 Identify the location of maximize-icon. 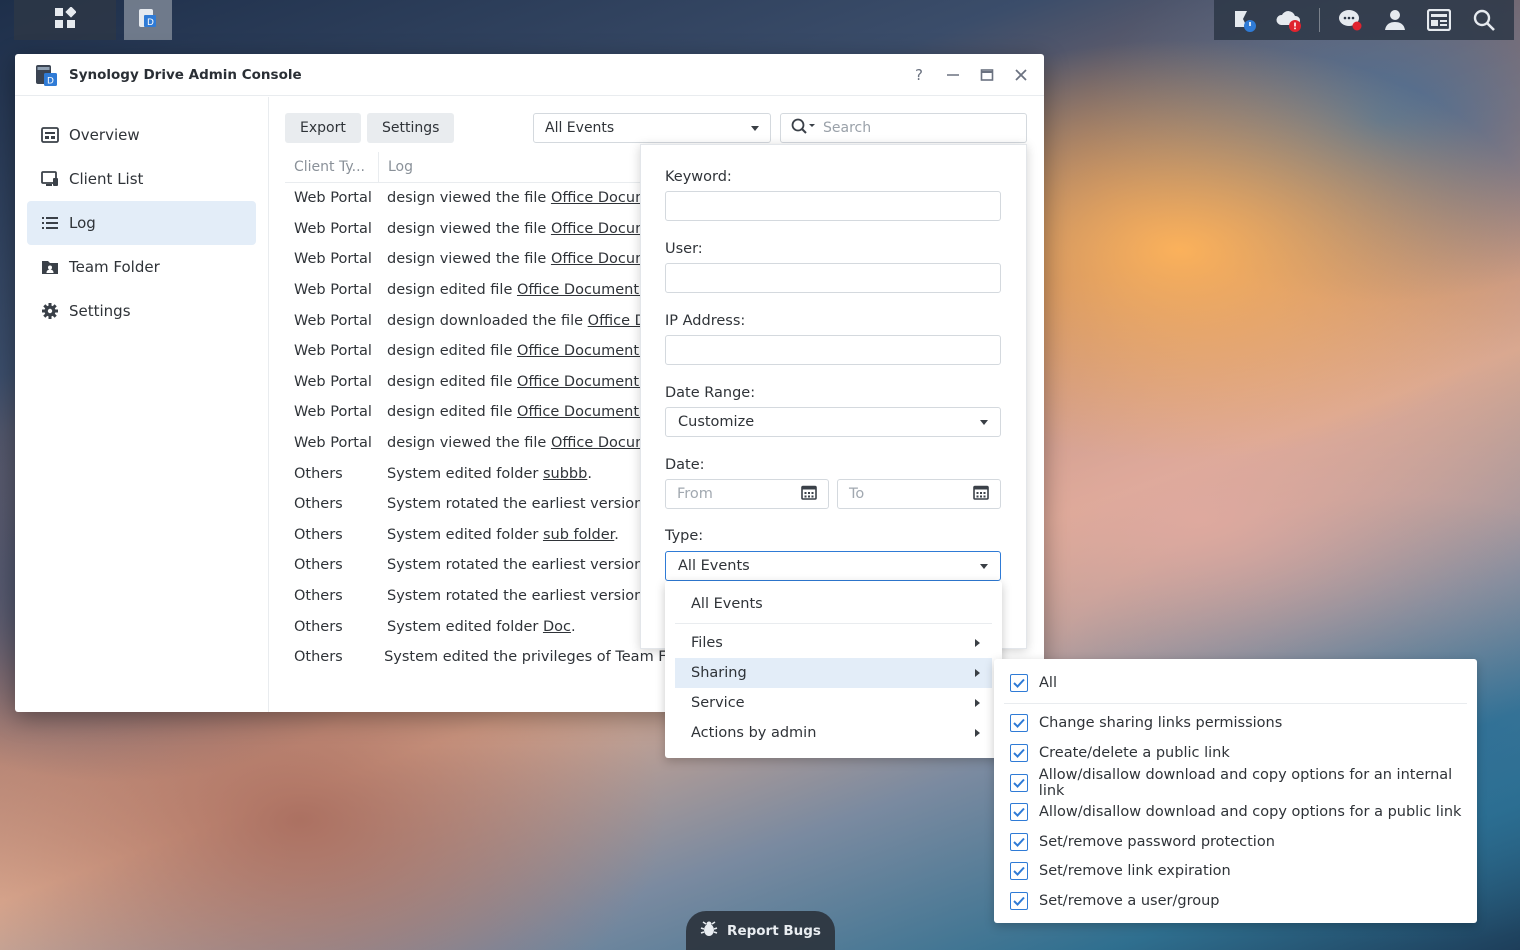
(987, 75).